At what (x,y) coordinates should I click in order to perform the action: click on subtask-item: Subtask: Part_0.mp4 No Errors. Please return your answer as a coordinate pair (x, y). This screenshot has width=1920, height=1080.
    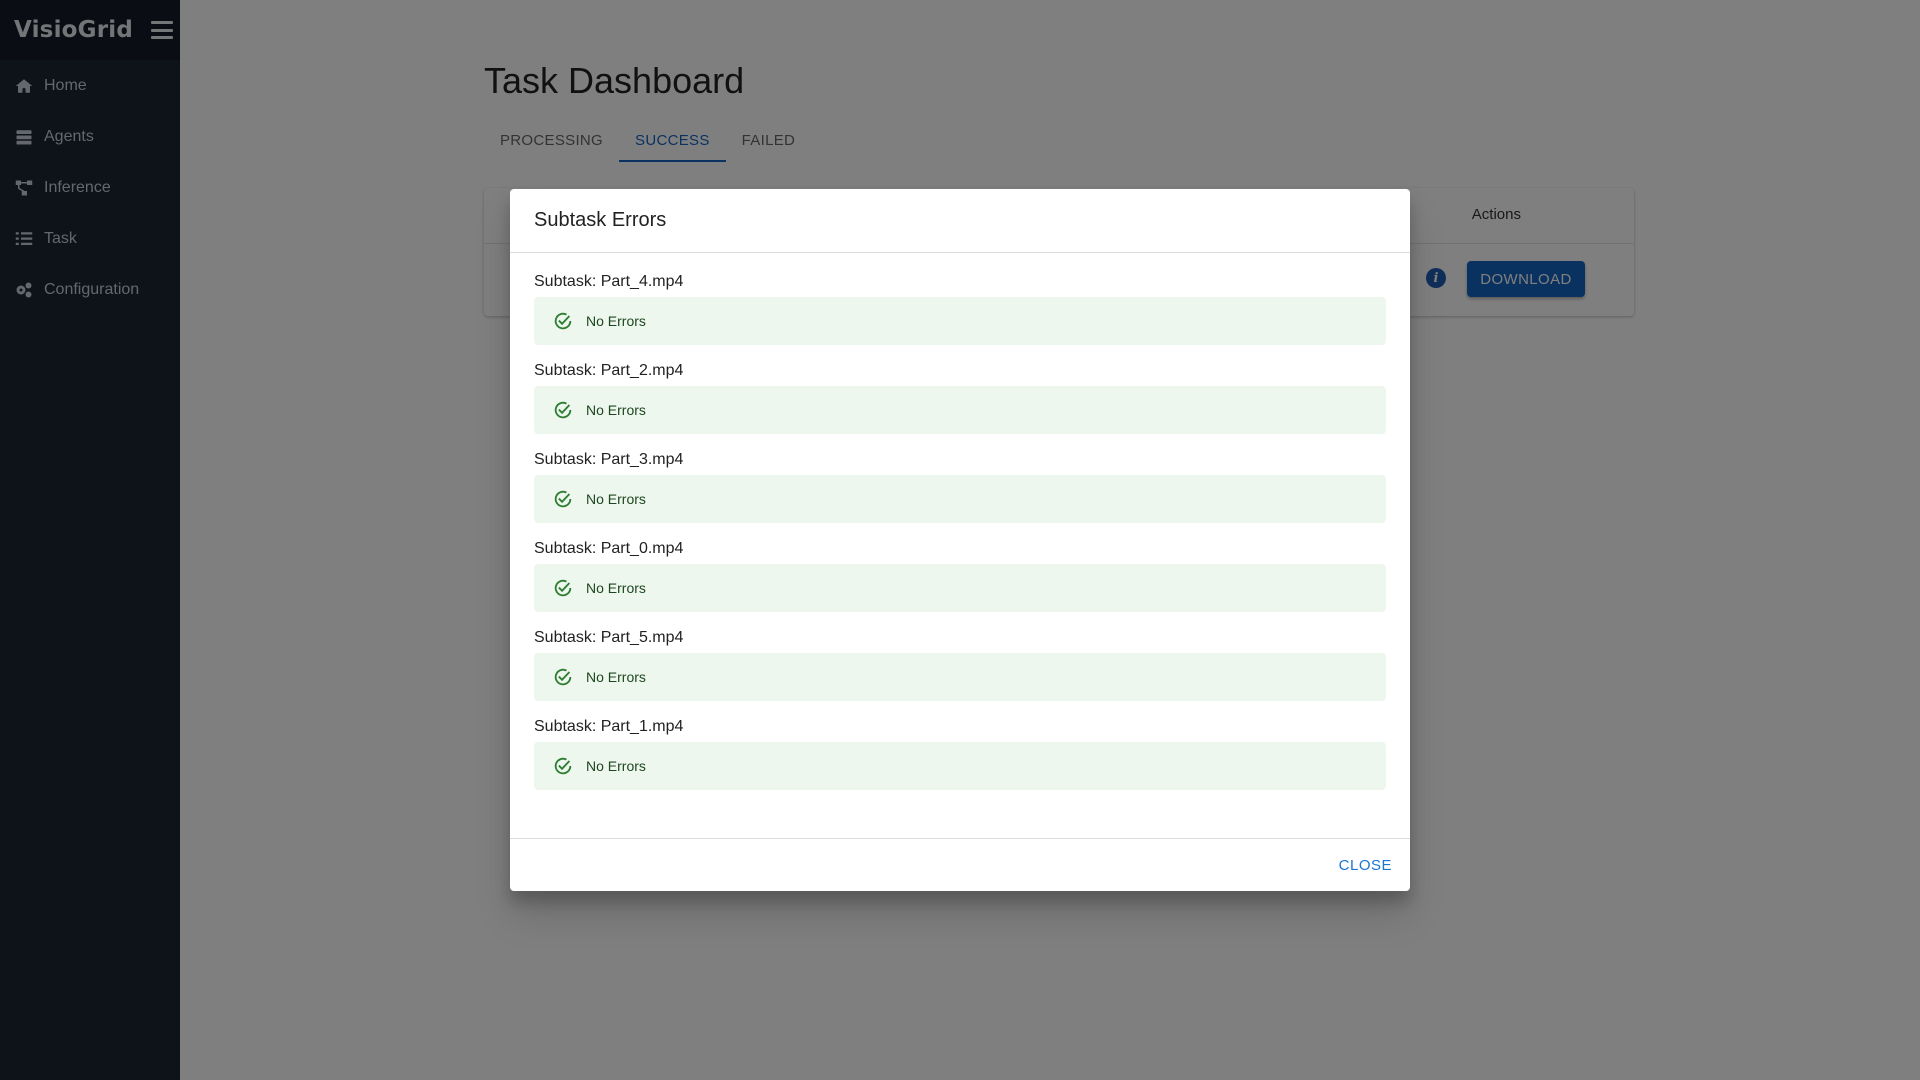
    Looking at the image, I should click on (960, 576).